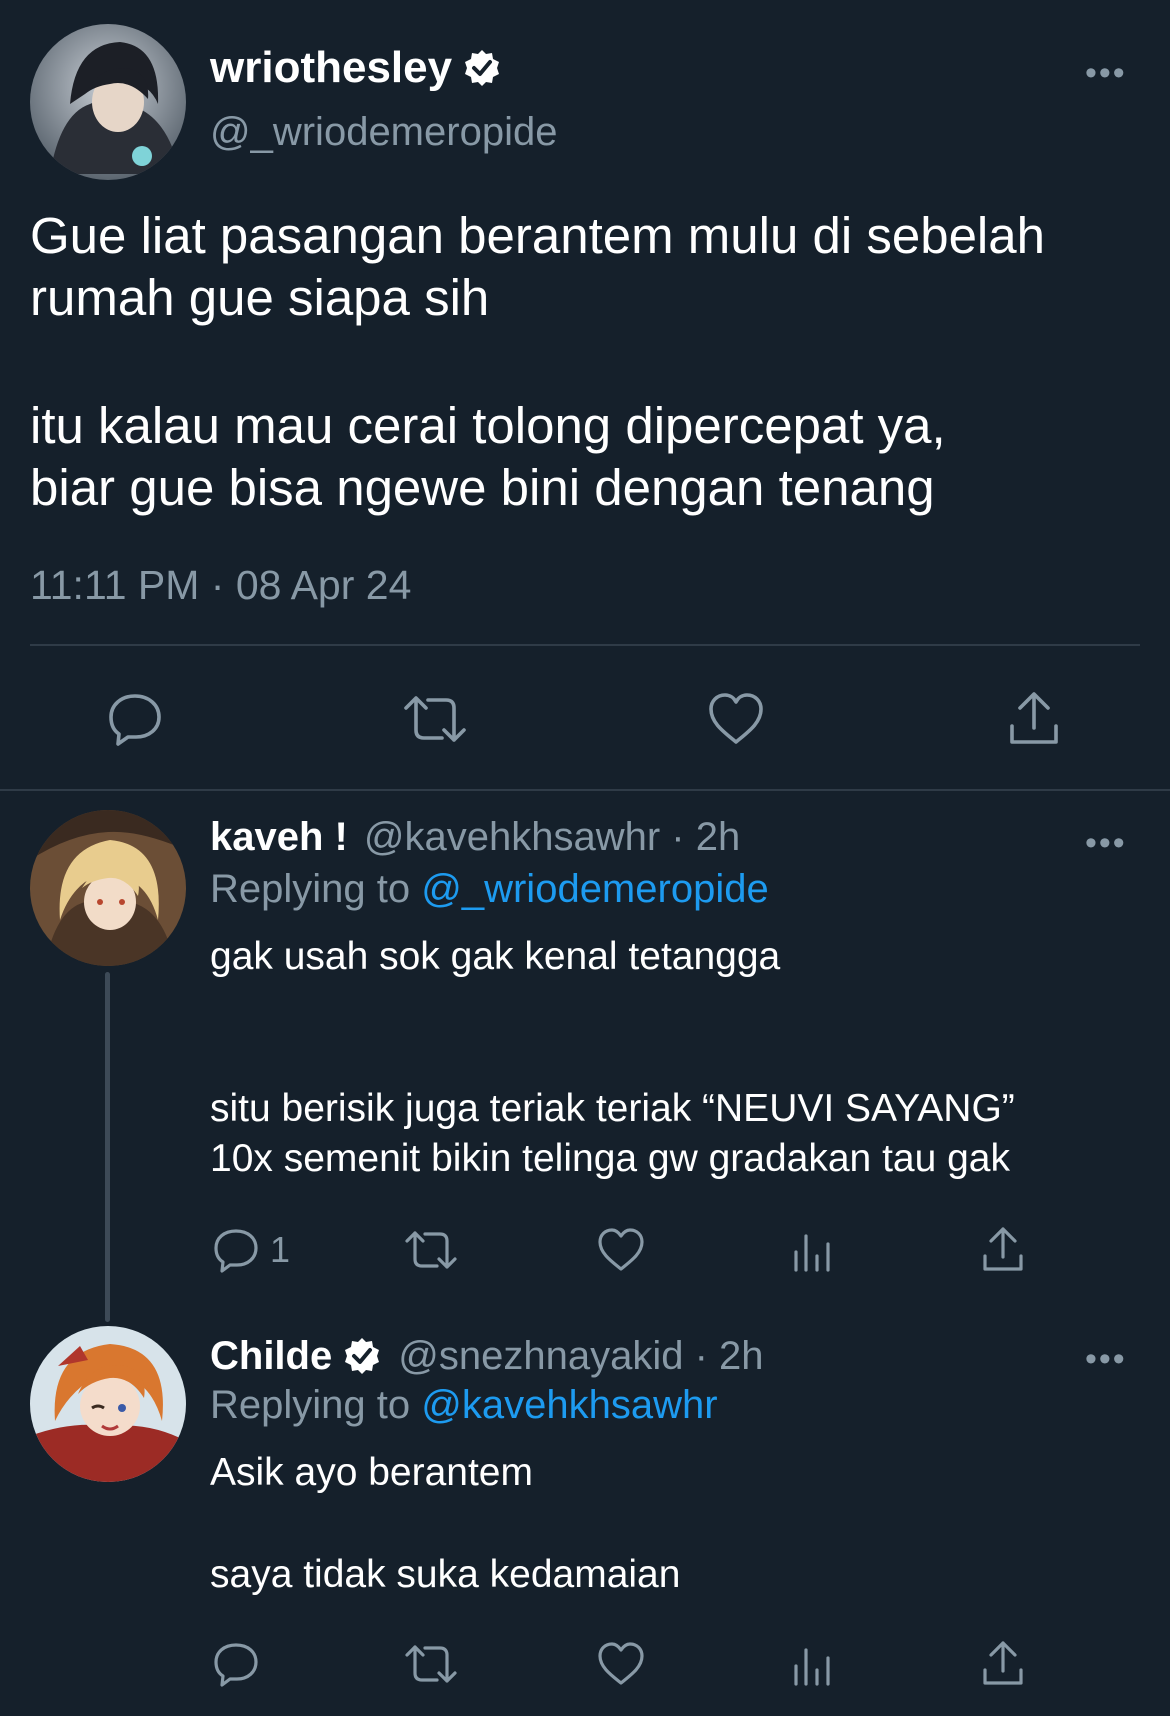 This screenshot has width=1170, height=1716. I want to click on reply-text: saya tidak suka kedamaian, so click(445, 1575).